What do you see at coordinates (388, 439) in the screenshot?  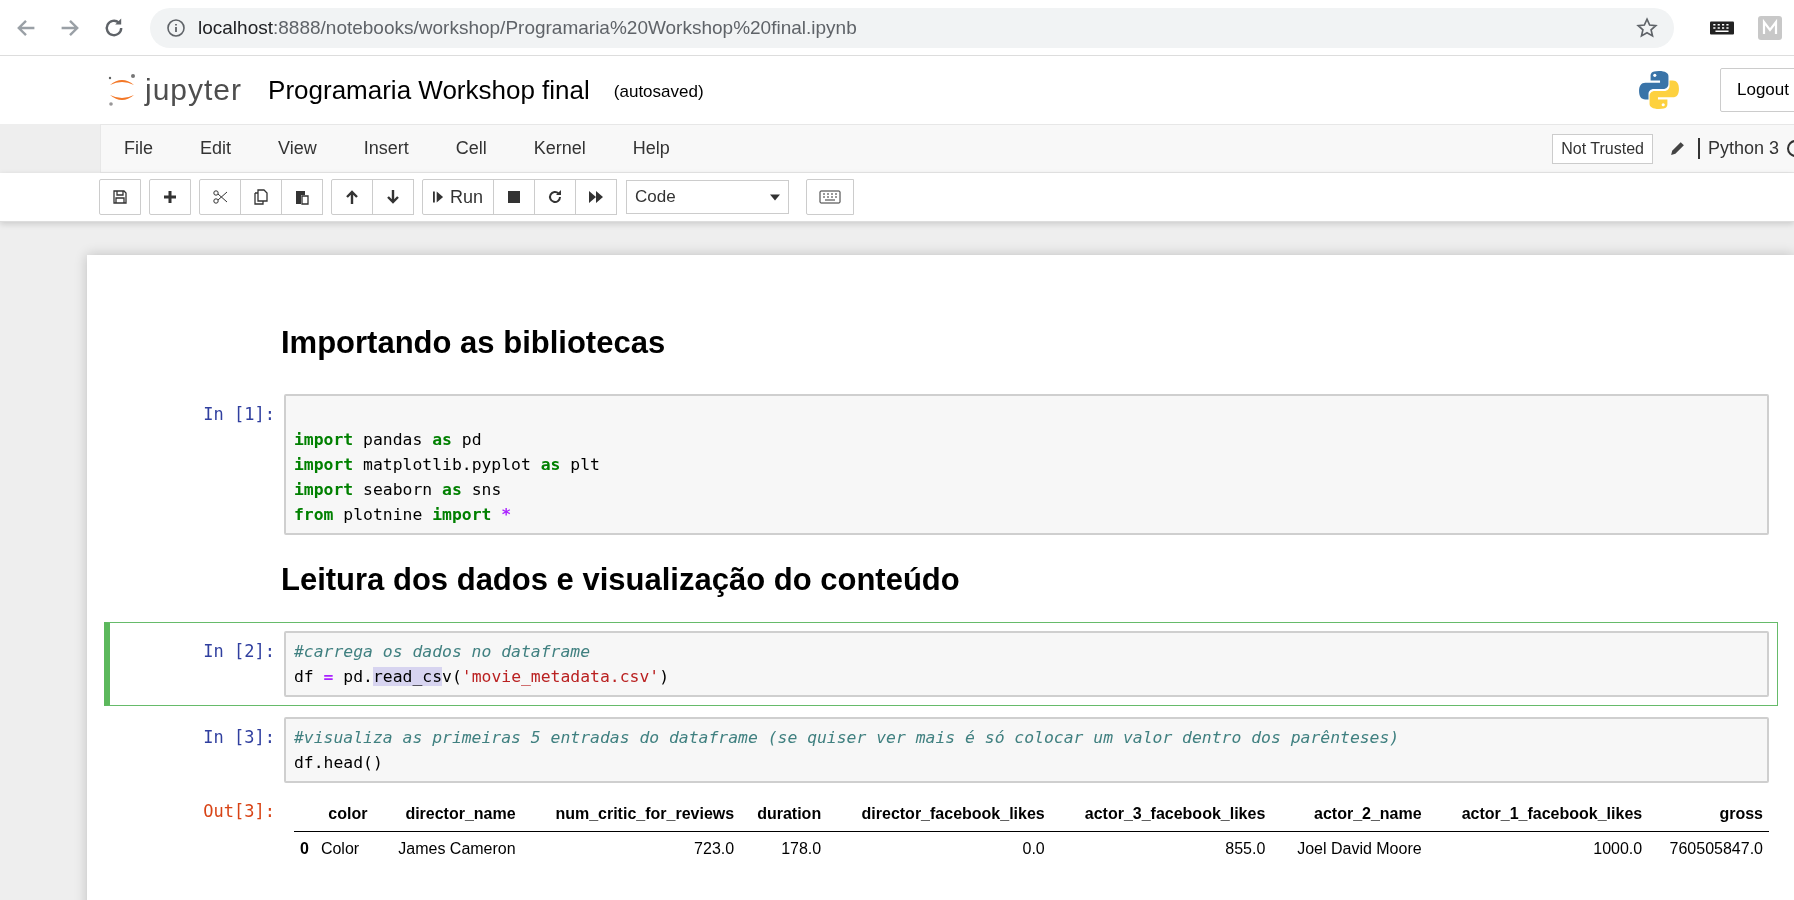 I see `code-line: import pandas as pd` at bounding box center [388, 439].